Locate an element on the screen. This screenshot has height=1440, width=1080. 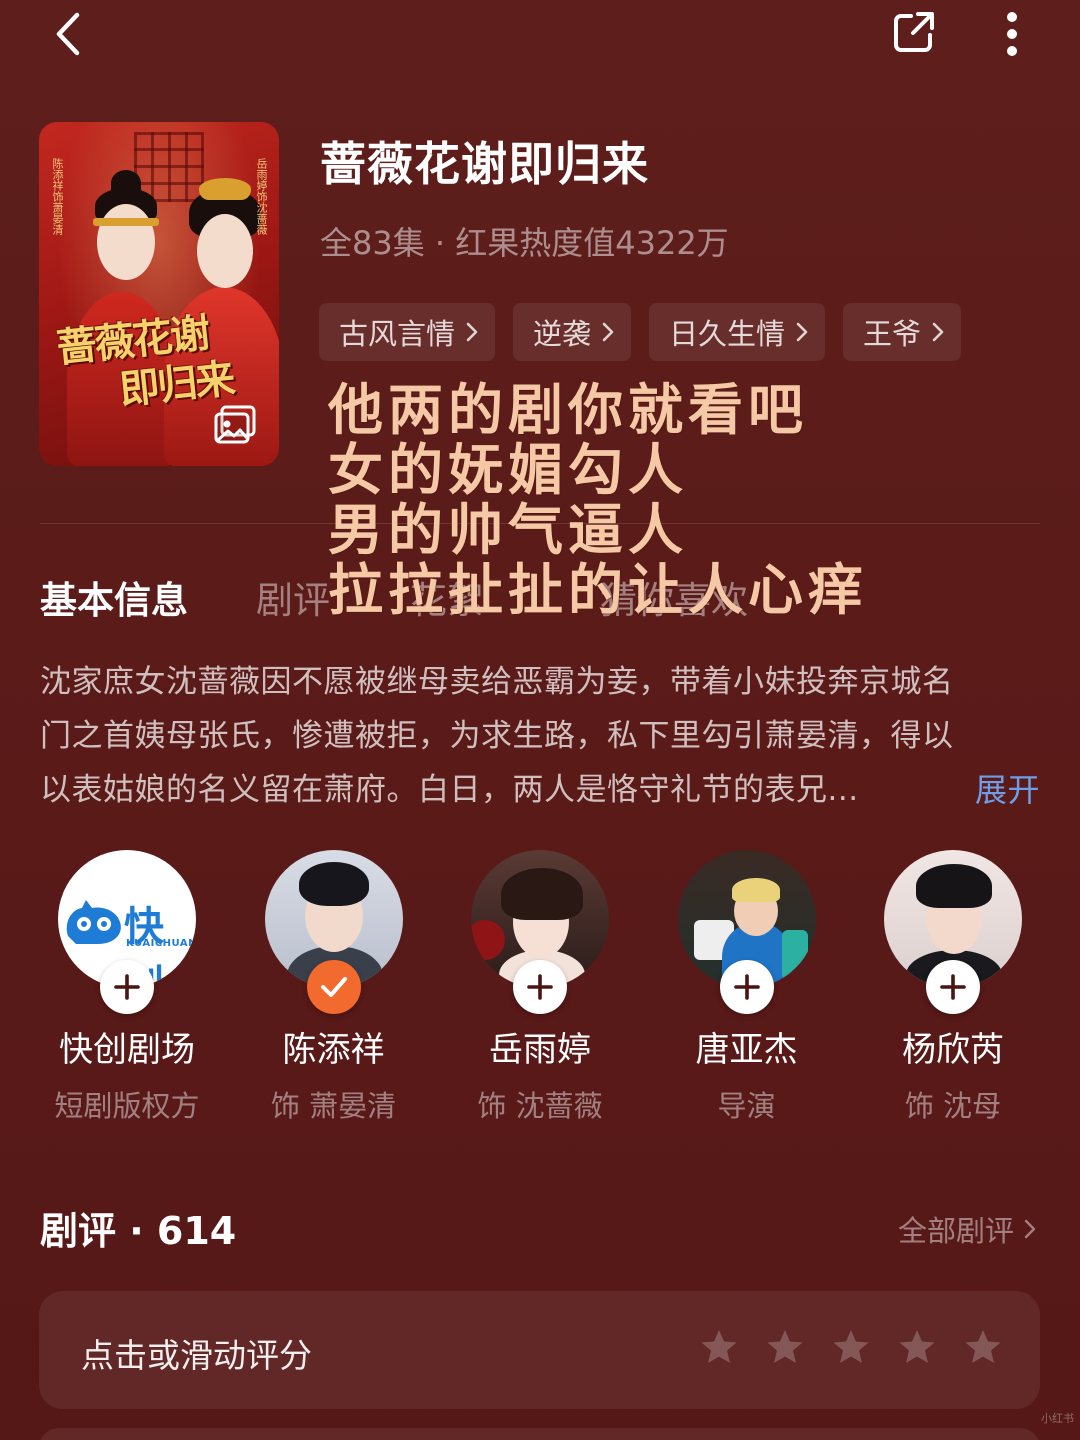
drama-title: 蔷薇花谢即归来 is located at coordinates (484, 164).